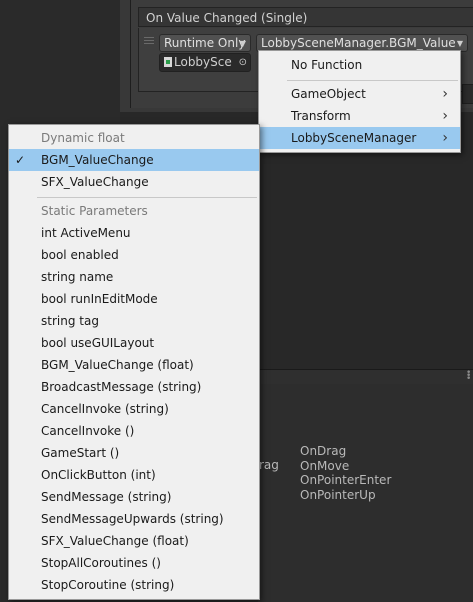 The width and height of the screenshot is (473, 602). I want to click on menu-item-static: SendMessage (string), so click(134, 497).